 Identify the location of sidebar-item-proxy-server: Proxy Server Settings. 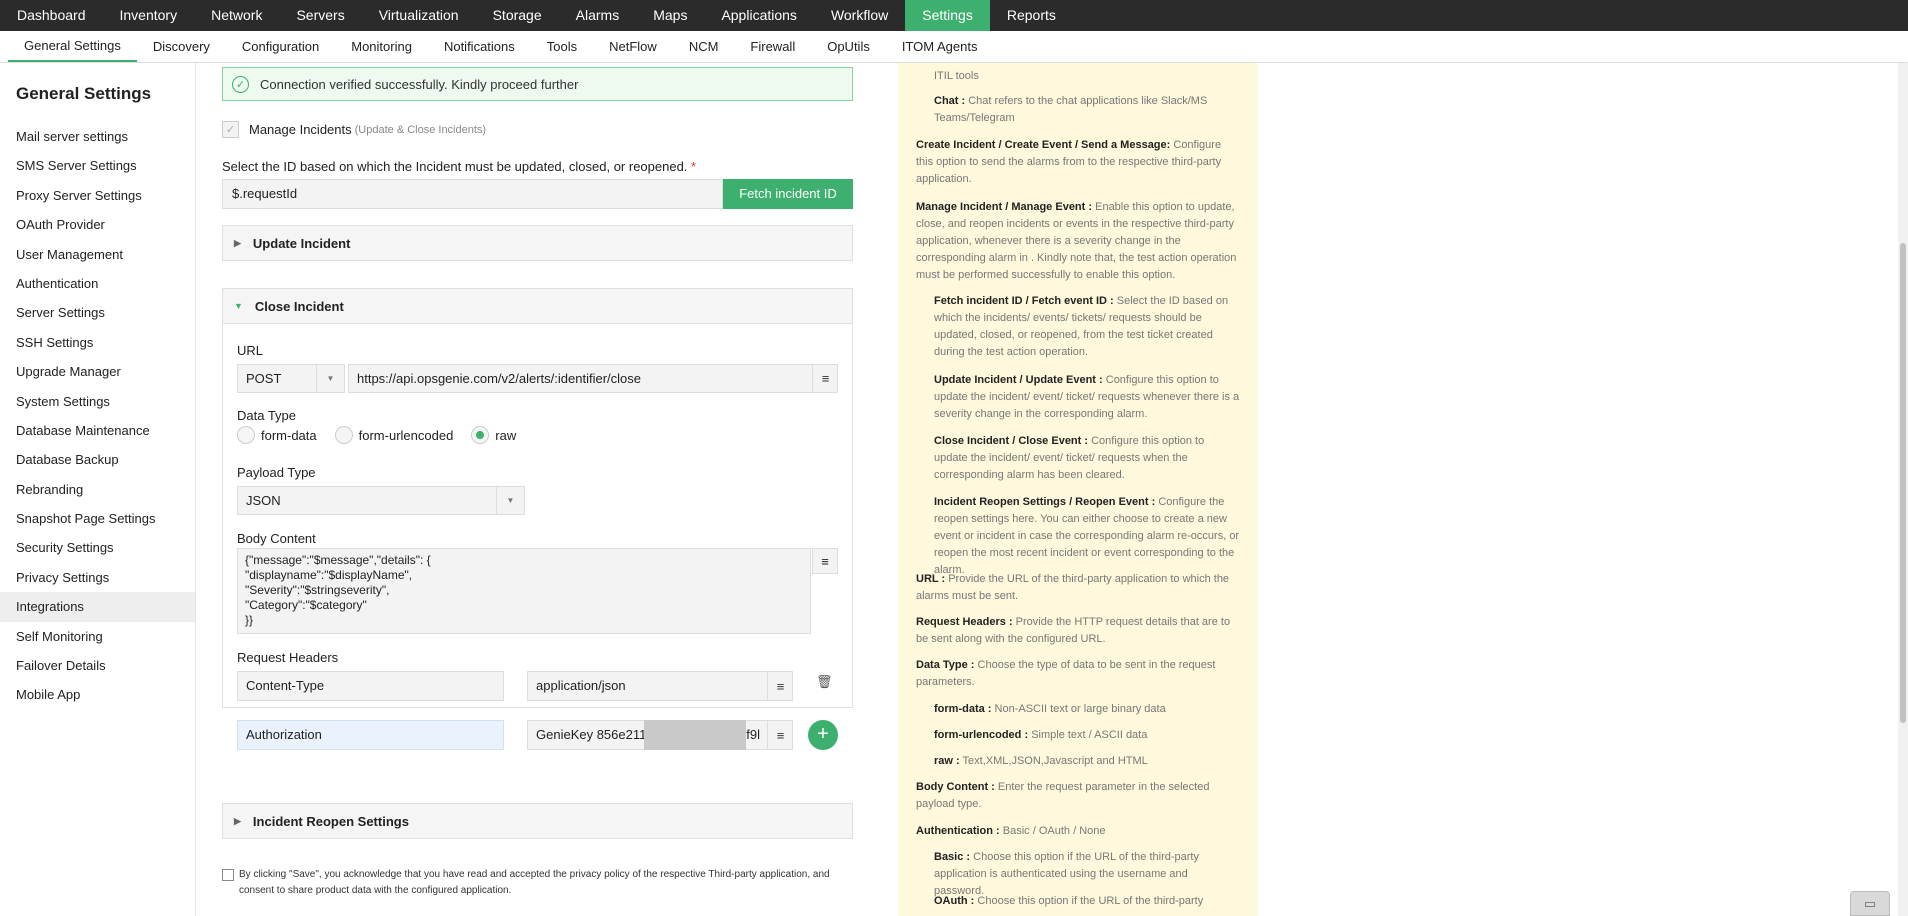
(97, 195).